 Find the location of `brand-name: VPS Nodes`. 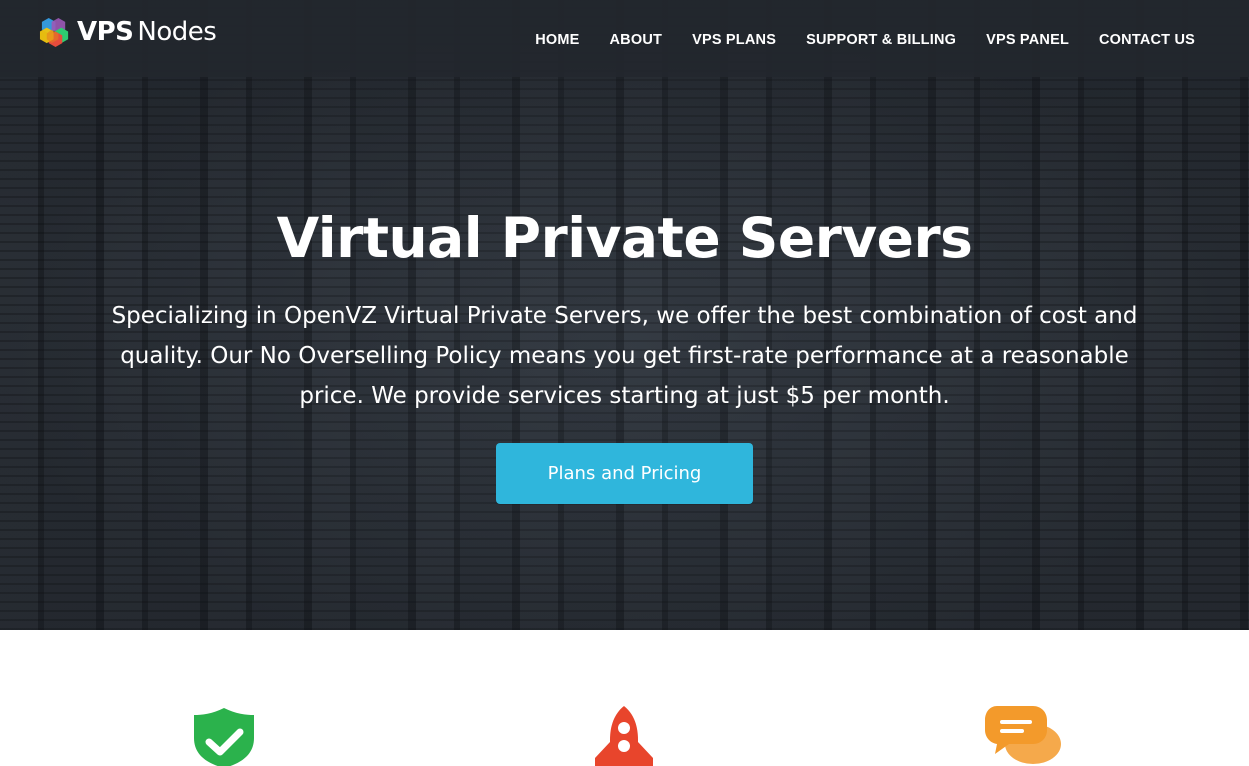

brand-name: VPS Nodes is located at coordinates (147, 32).